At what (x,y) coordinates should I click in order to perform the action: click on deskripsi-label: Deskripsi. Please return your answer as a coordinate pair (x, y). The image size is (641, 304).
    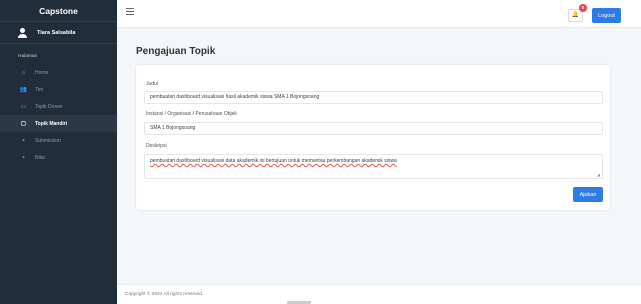
    Looking at the image, I should click on (156, 146).